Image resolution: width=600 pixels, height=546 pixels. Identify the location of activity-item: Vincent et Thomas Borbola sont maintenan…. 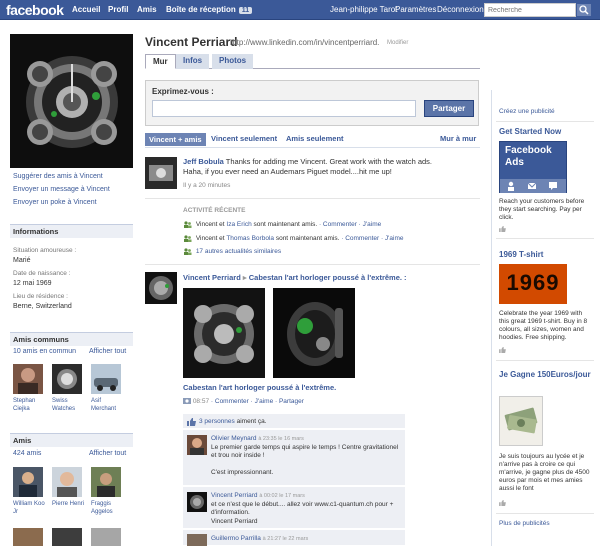
(293, 238).